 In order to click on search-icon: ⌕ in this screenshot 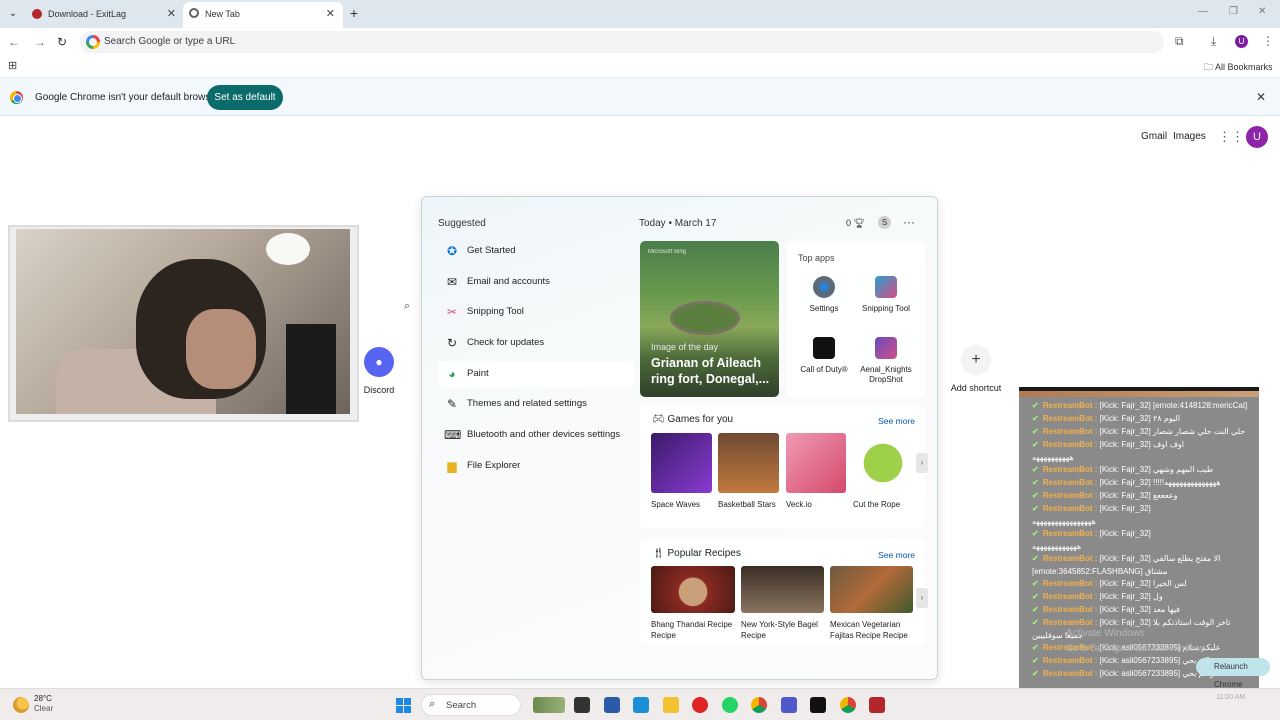, I will do `click(407, 306)`.